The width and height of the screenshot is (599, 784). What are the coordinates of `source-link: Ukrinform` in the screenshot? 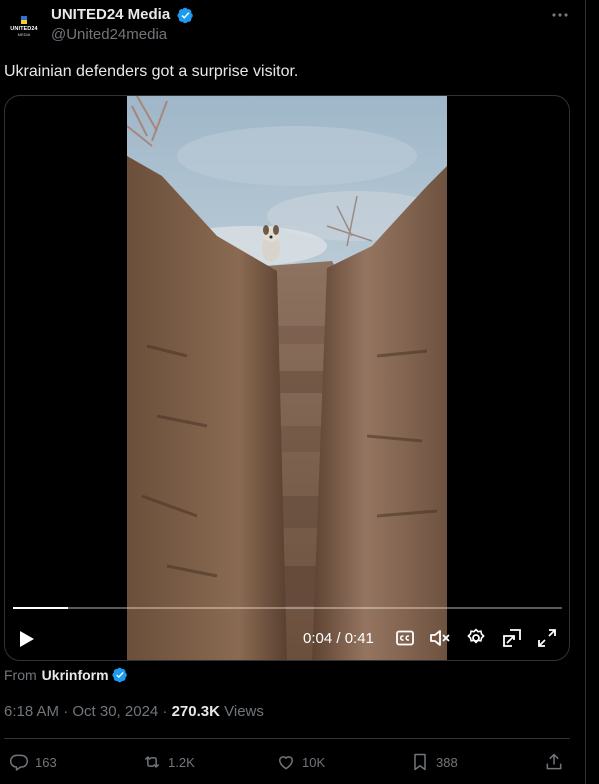 It's located at (75, 675).